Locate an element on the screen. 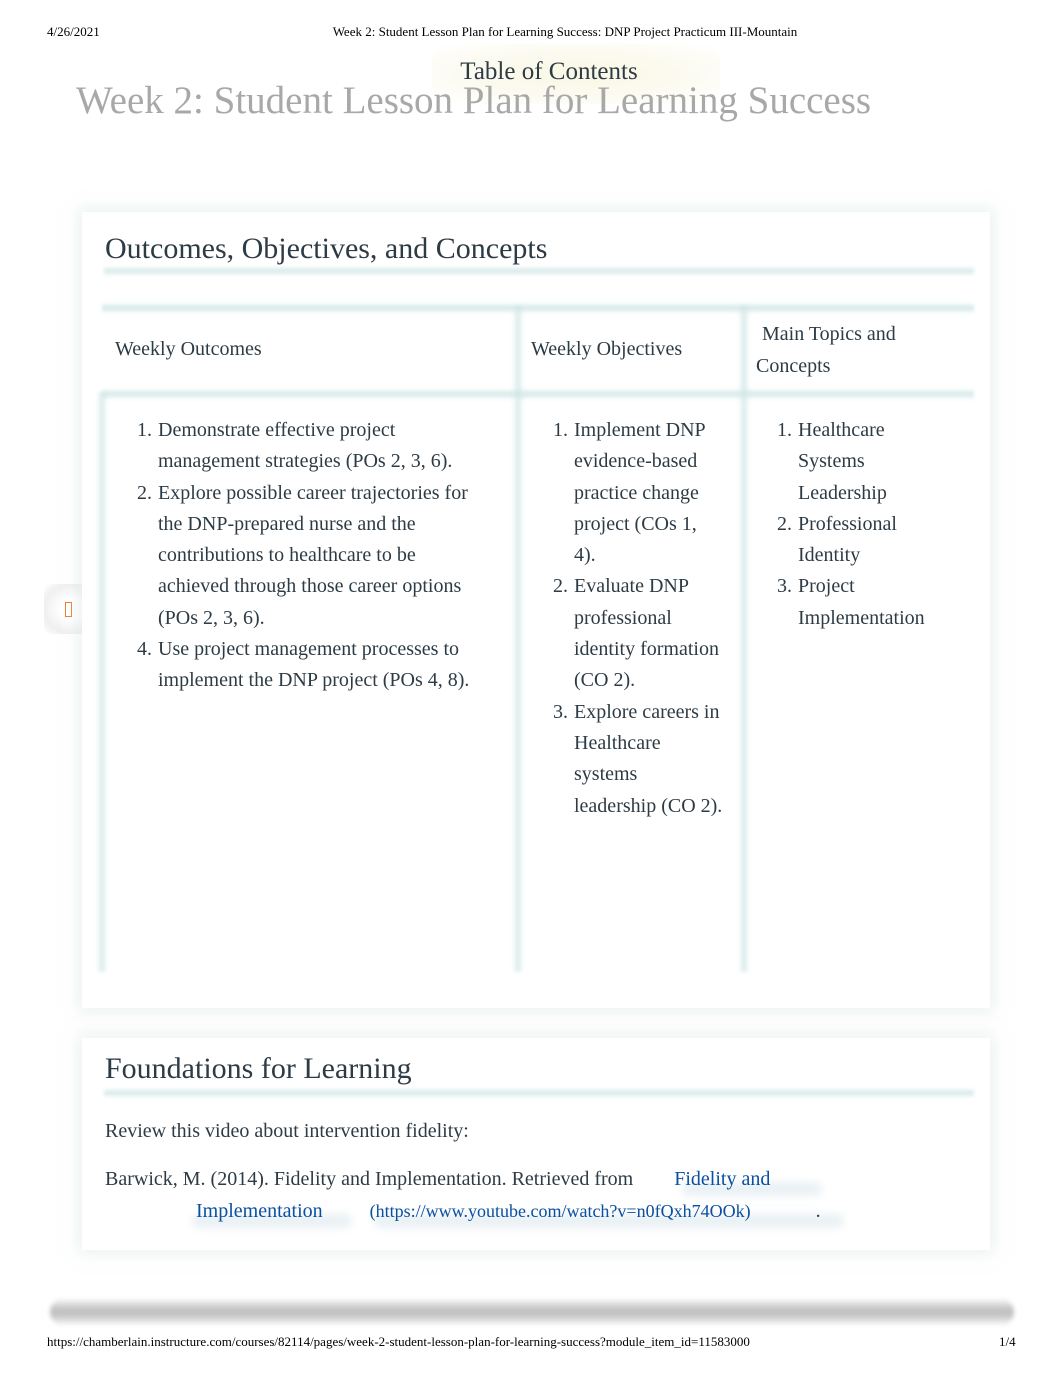  list-item: Project Implementation is located at coordinates (872, 602).